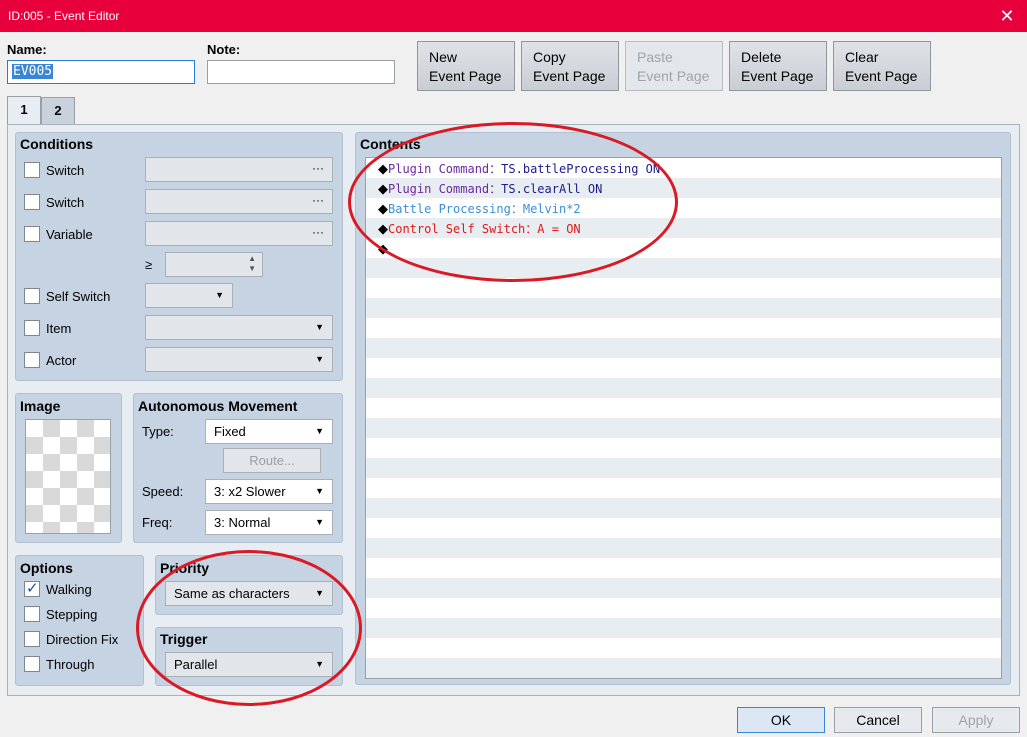 The height and width of the screenshot is (737, 1027). I want to click on condition-label: Self Switch, so click(78, 296).